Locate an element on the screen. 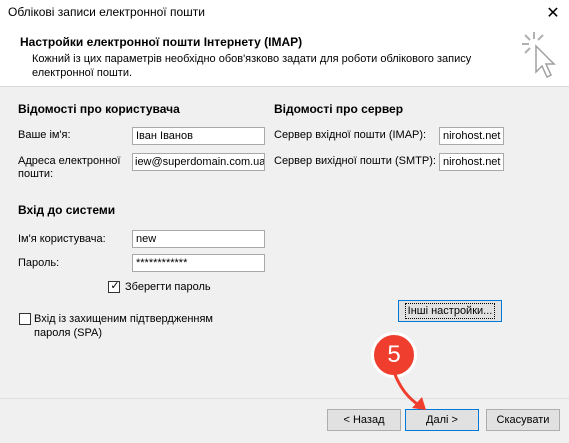 This screenshot has width=569, height=443. email-input: iew@superdomain.com.ua is located at coordinates (198, 162).